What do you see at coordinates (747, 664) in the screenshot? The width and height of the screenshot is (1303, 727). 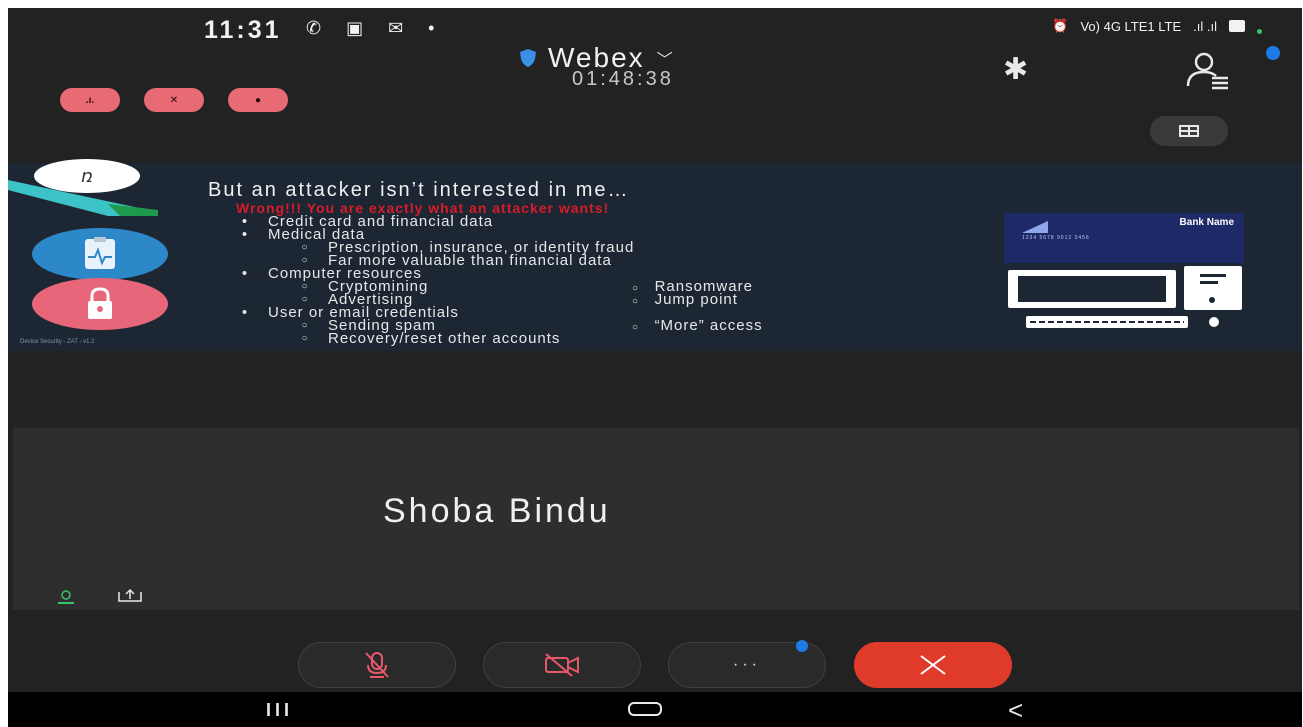 I see `more-icon: ···` at bounding box center [747, 664].